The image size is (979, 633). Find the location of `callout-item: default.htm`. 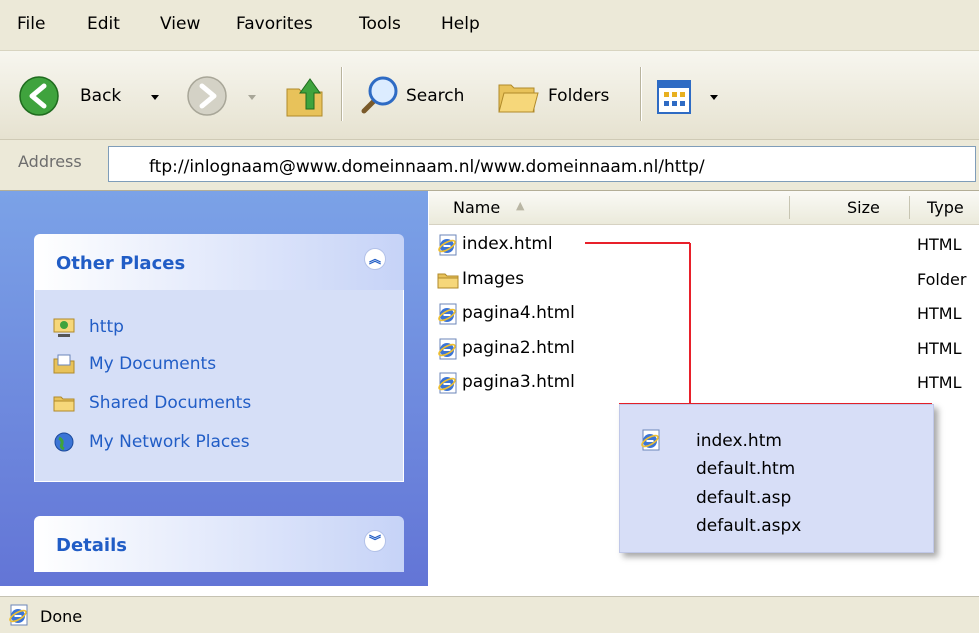

callout-item: default.htm is located at coordinates (746, 469).